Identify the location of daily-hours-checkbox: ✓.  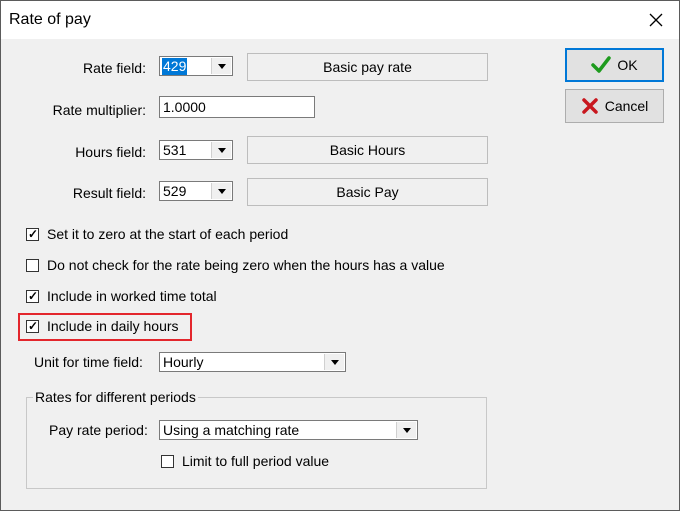
(32, 326).